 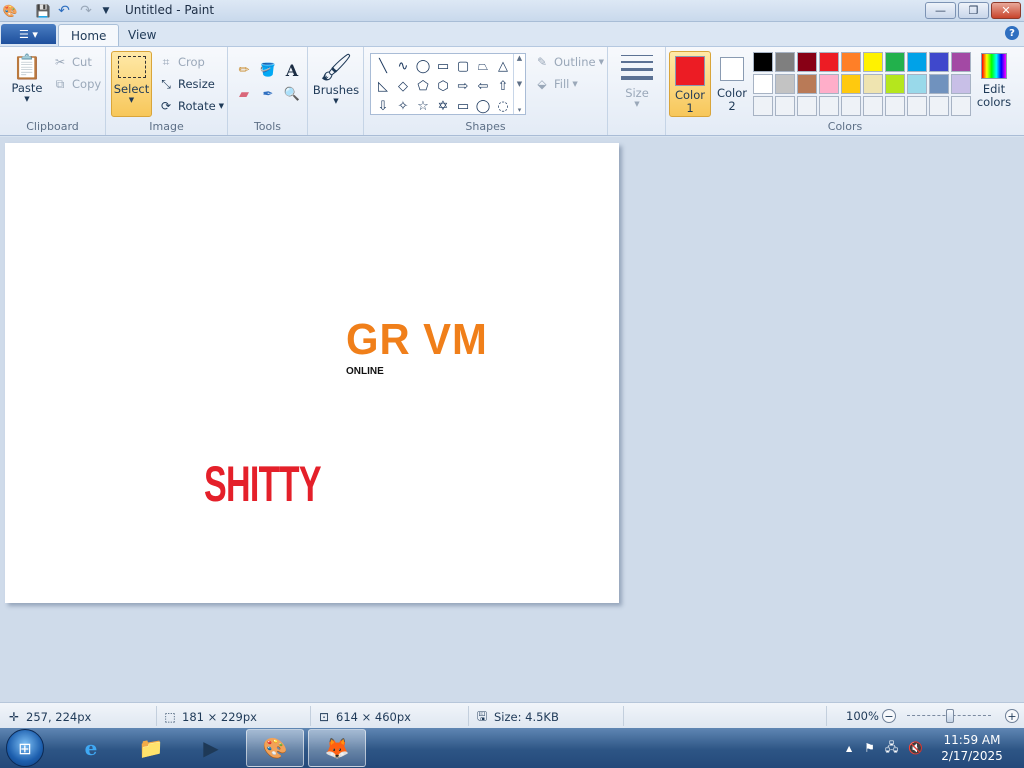 I want to click on down-arrow-shape-icon: ⇩, so click(x=383, y=106).